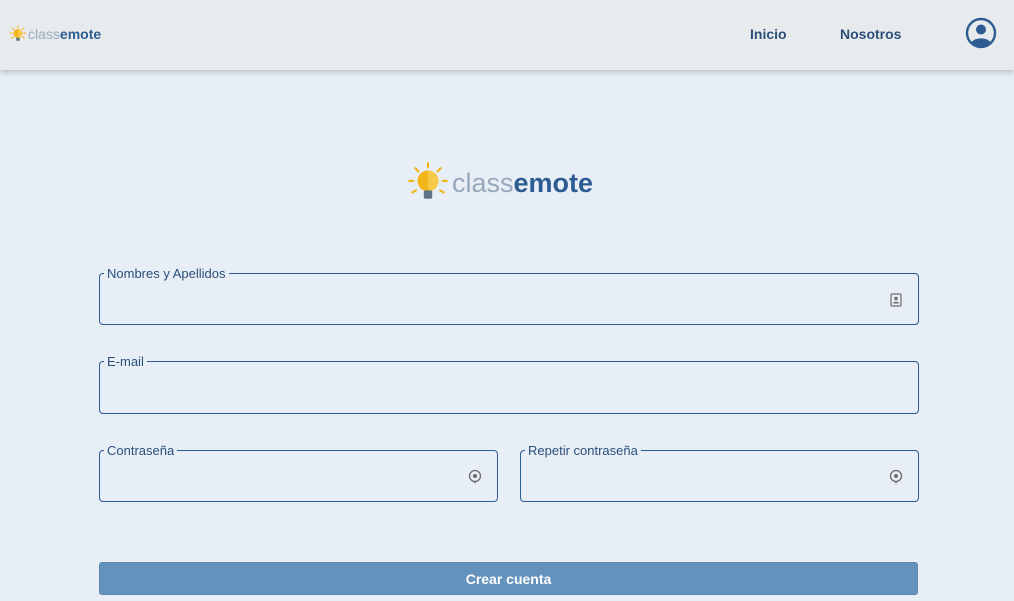 Image resolution: width=1014 pixels, height=601 pixels. What do you see at coordinates (553, 182) in the screenshot?
I see `logo-word-emote: emote` at bounding box center [553, 182].